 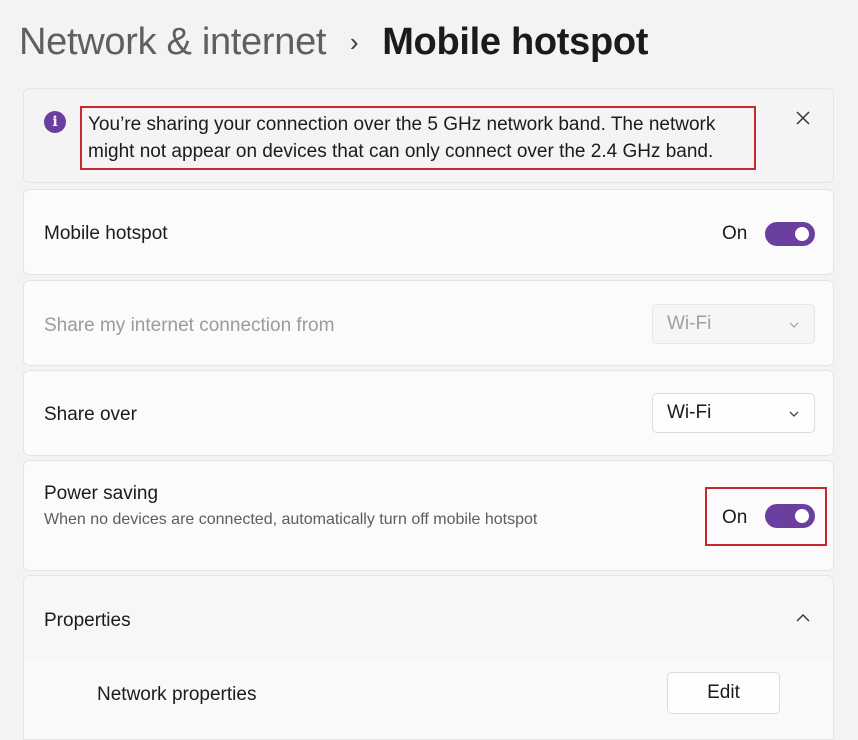 What do you see at coordinates (515, 41) in the screenshot?
I see `page-title: Mobile hotspot` at bounding box center [515, 41].